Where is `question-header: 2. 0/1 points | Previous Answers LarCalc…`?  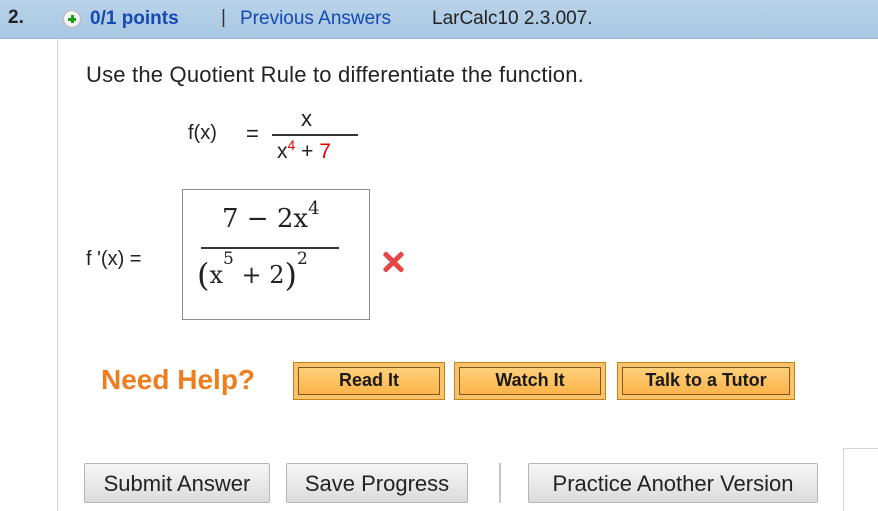 question-header: 2. 0/1 points | Previous Answers LarCalc… is located at coordinates (439, 19).